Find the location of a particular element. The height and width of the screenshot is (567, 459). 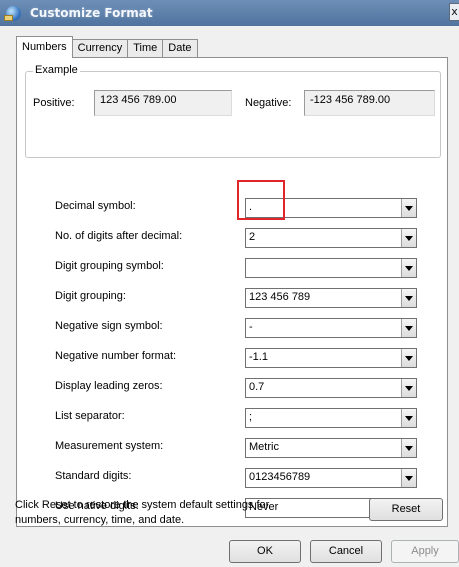

cancel-button: Cancel is located at coordinates (346, 551).